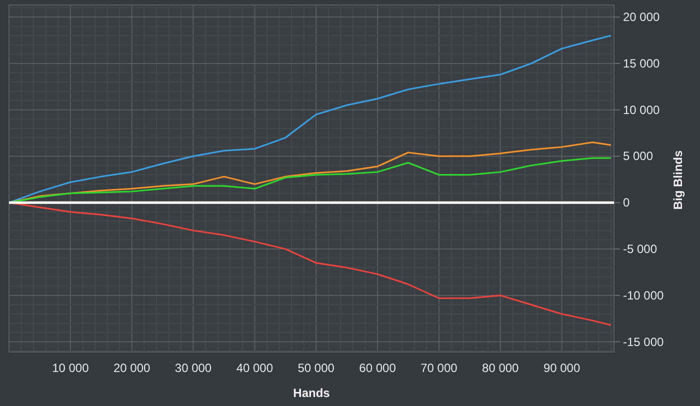 The width and height of the screenshot is (700, 406). I want to click on axis-tick-label: 40 000, so click(255, 368).